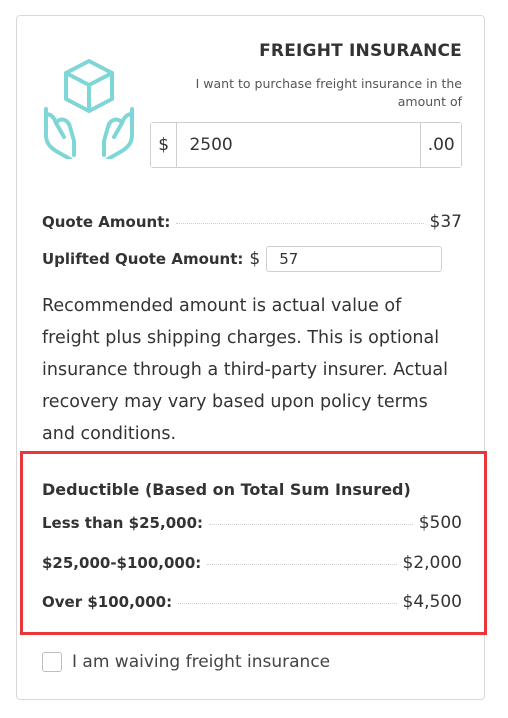 This screenshot has height=718, width=508. Describe the element at coordinates (252, 222) in the screenshot. I see `quote-amount-row: Quote Amount: $37` at that location.